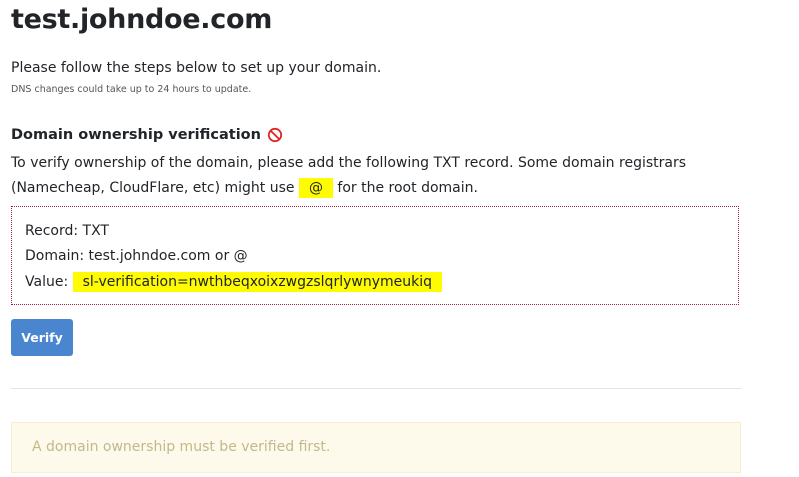 The image size is (799, 477). What do you see at coordinates (136, 256) in the screenshot?
I see `record-domain: Domain: test.johndoe.com or @` at bounding box center [136, 256].